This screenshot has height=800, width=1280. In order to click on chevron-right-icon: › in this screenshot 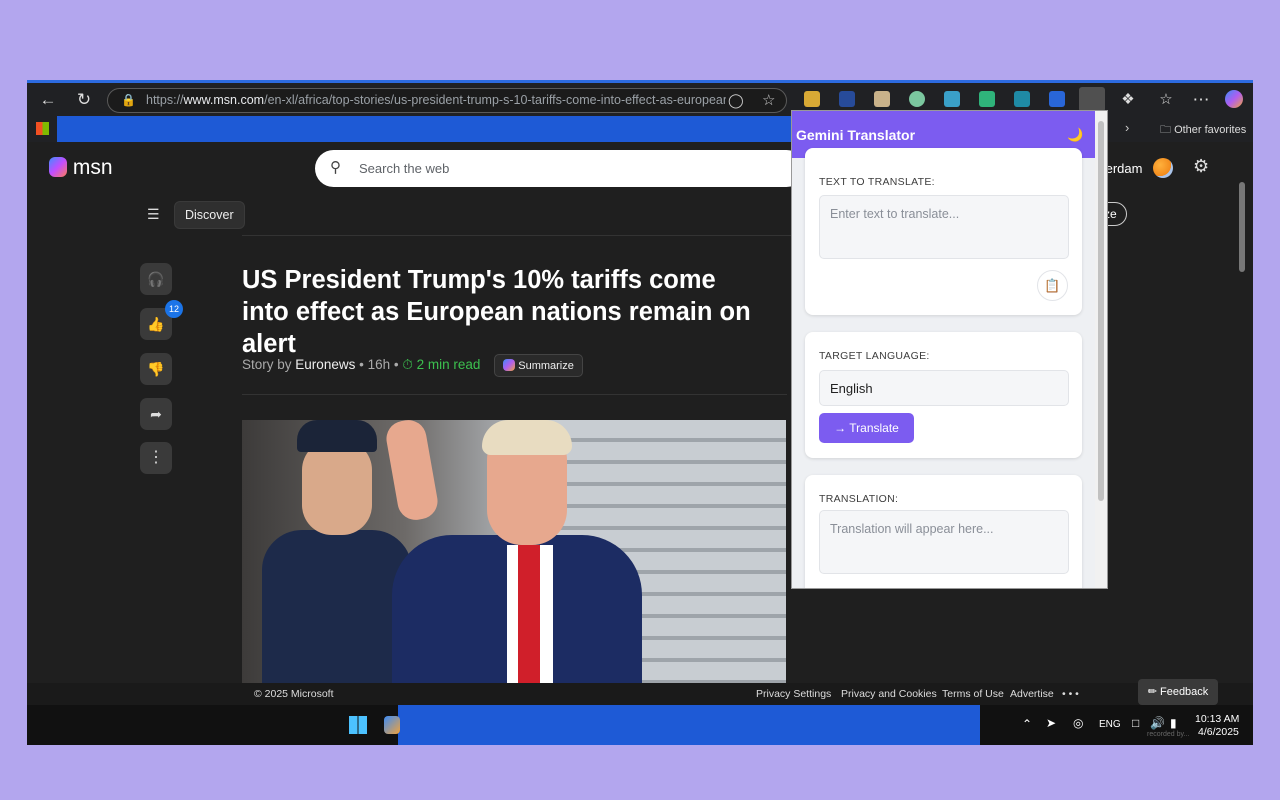, I will do `click(1127, 127)`.